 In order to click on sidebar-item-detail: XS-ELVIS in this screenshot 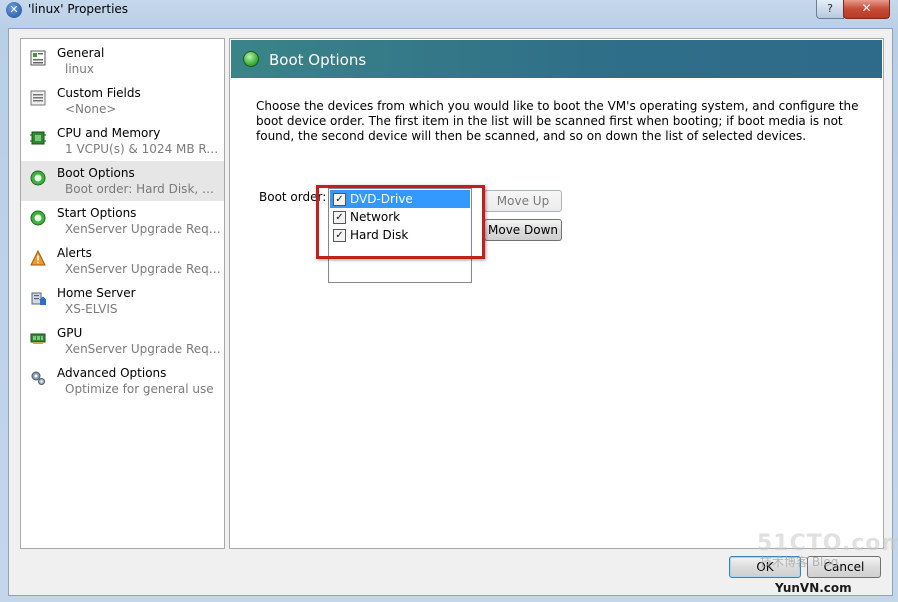, I will do `click(91, 309)`.